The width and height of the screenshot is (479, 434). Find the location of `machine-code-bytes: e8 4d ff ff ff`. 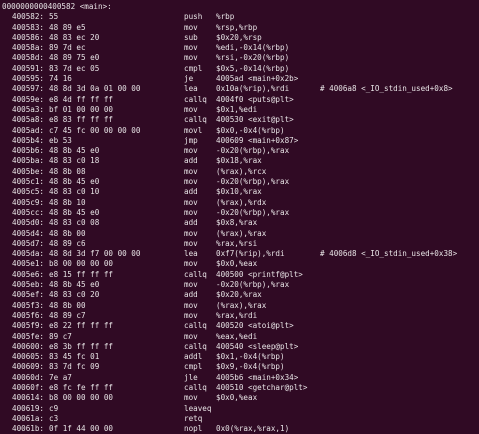

machine-code-bytes: e8 4d ff ff ff is located at coordinates (81, 99).